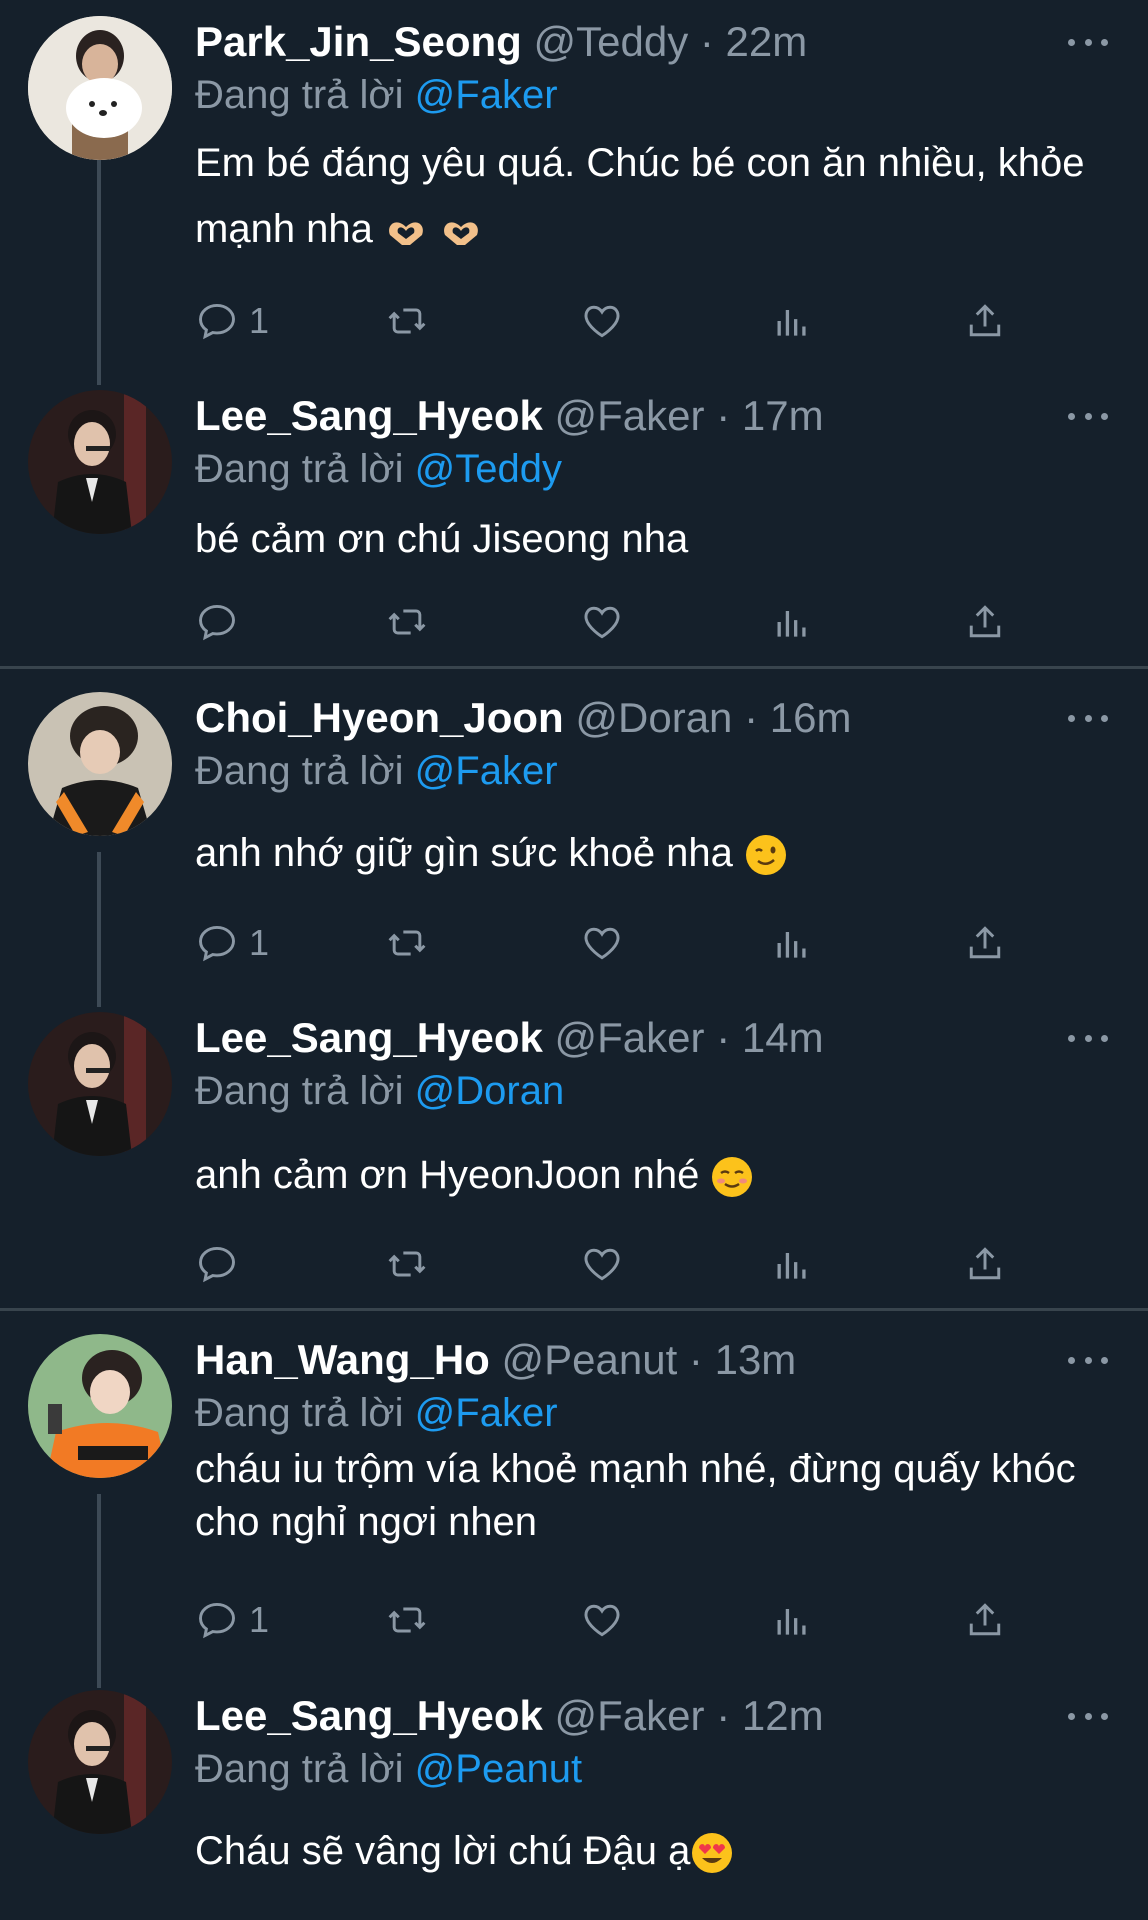 This screenshot has height=1920, width=1148. What do you see at coordinates (783, 1715) in the screenshot?
I see `timestamp: 12m` at bounding box center [783, 1715].